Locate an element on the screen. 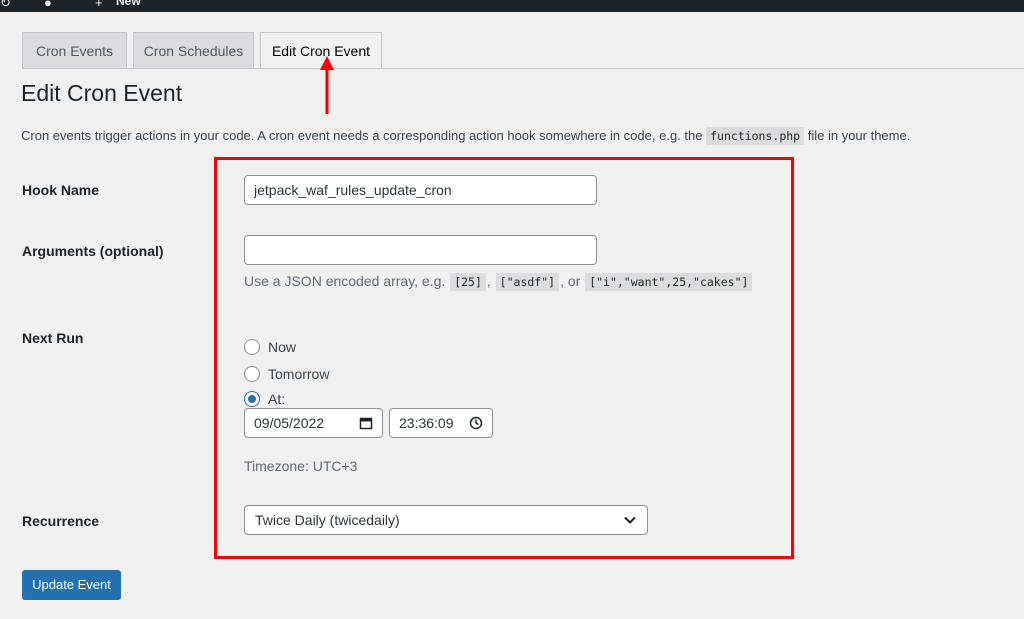  intro-text-after: file in your theme. is located at coordinates (859, 135).